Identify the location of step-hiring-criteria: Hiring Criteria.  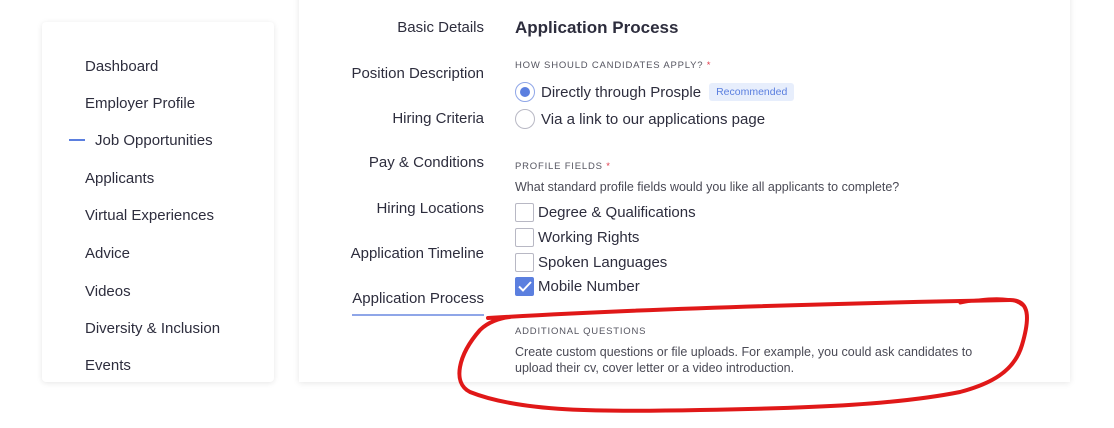
(438, 118).